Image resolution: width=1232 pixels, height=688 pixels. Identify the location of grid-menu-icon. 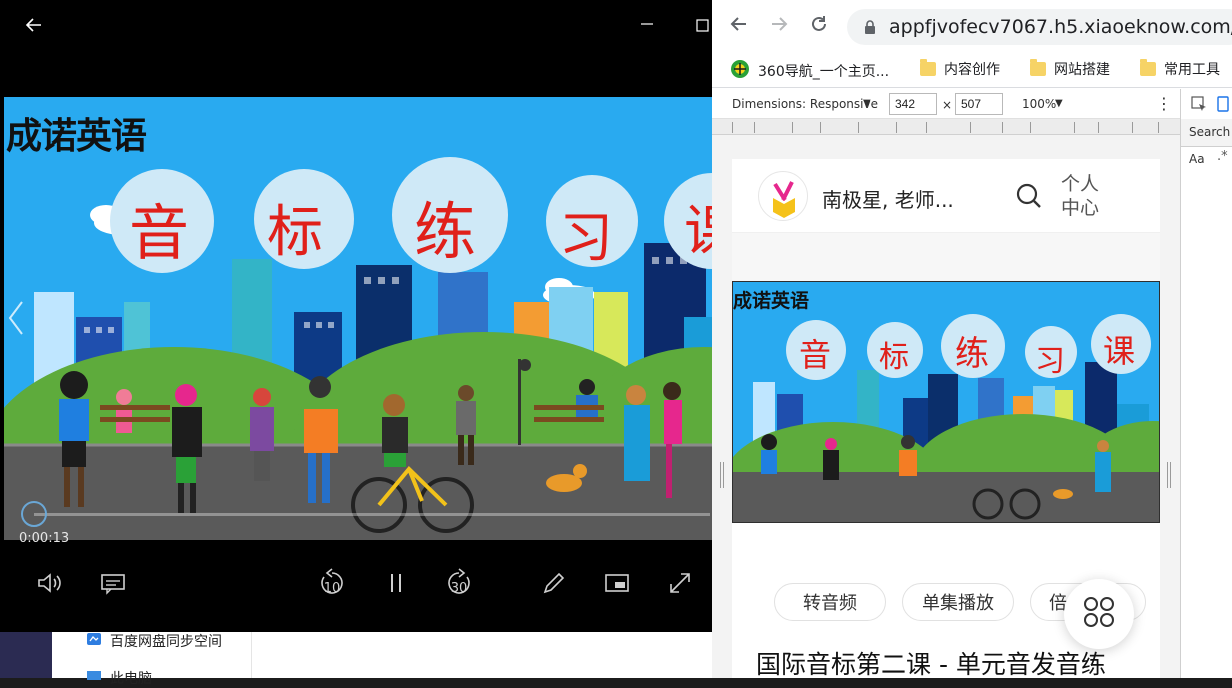
(1099, 614).